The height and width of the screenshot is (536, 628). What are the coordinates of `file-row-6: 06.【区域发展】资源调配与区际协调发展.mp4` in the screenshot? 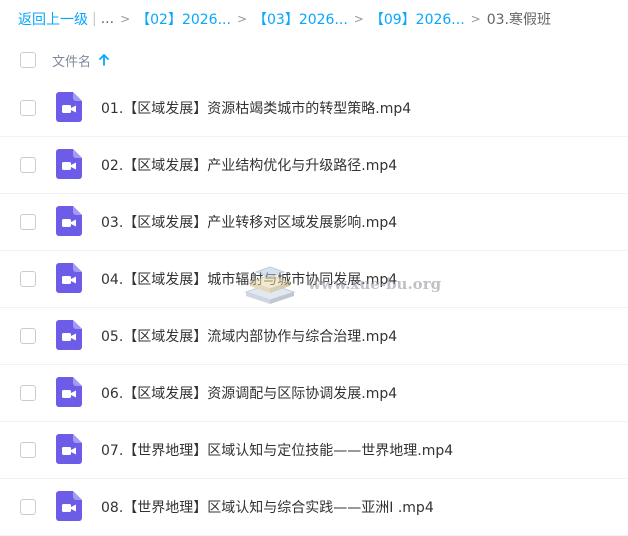 It's located at (314, 393).